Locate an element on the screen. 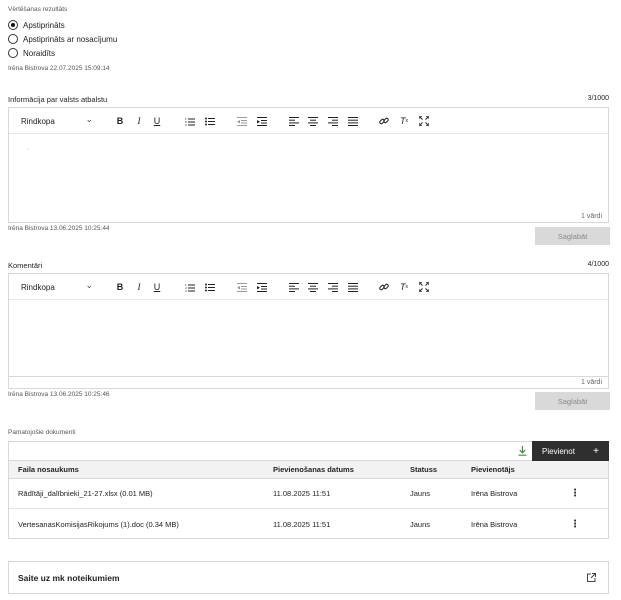 The width and height of the screenshot is (621, 600). comments-char-count: 4/1000 is located at coordinates (598, 264).